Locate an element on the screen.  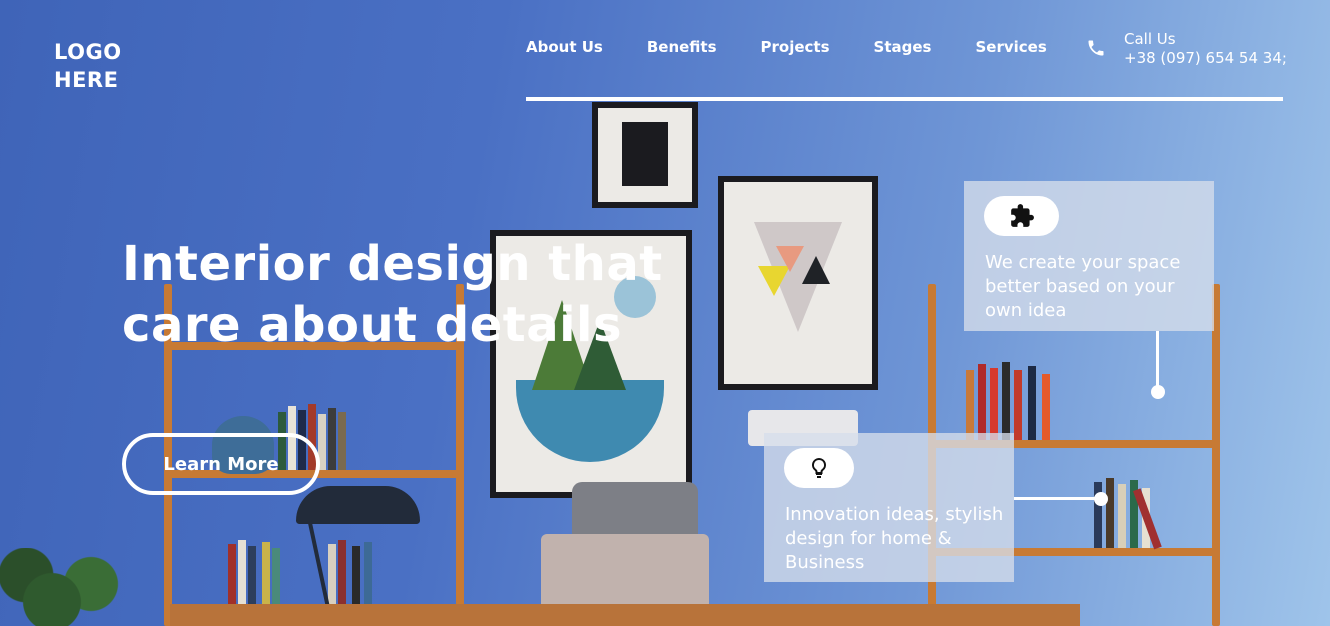
nav-benefits: Benefits is located at coordinates (682, 49).